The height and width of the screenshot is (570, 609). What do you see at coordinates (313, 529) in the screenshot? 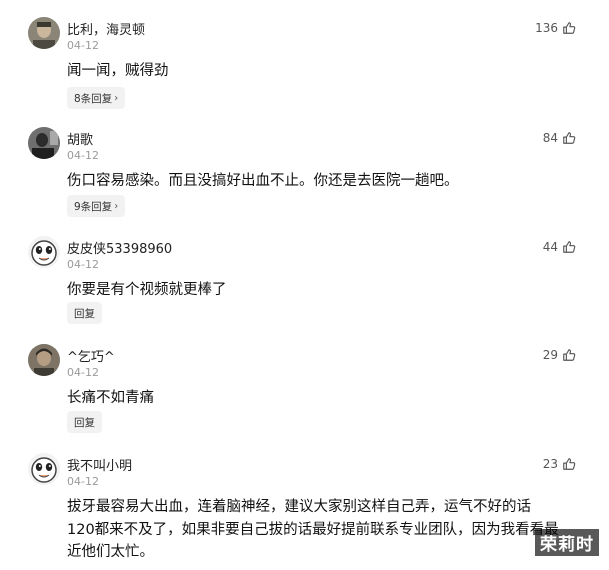
I see `comment-text-line: 120都来不及了，如果非要自己拔的话最好提前联系专业团队，因为我看看最` at bounding box center [313, 529].